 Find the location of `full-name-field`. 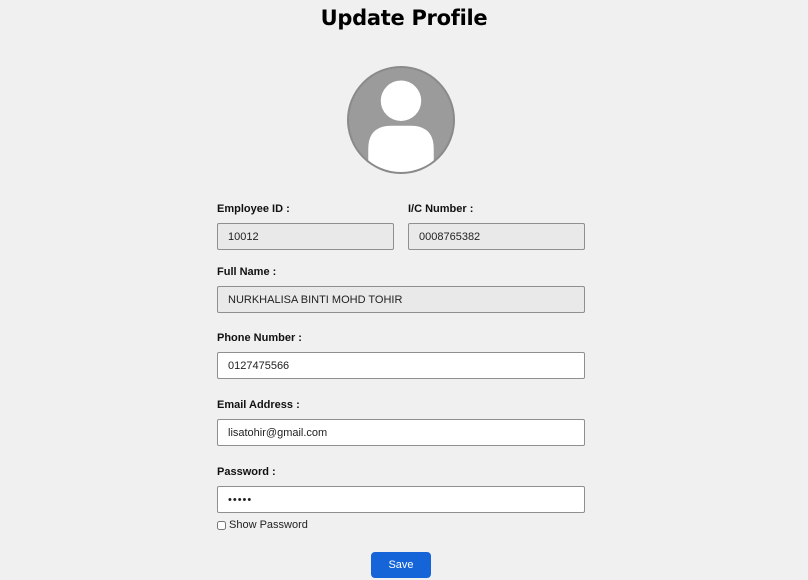

full-name-field is located at coordinates (401, 299).